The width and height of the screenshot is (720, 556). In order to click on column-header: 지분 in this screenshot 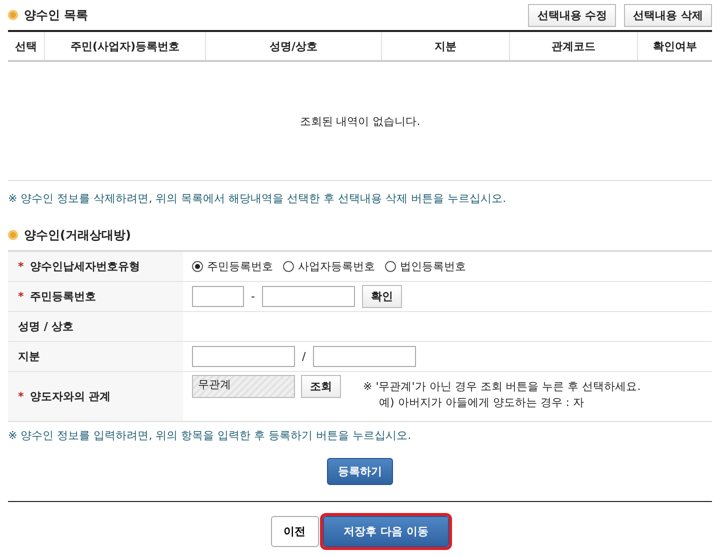, I will do `click(445, 46)`.